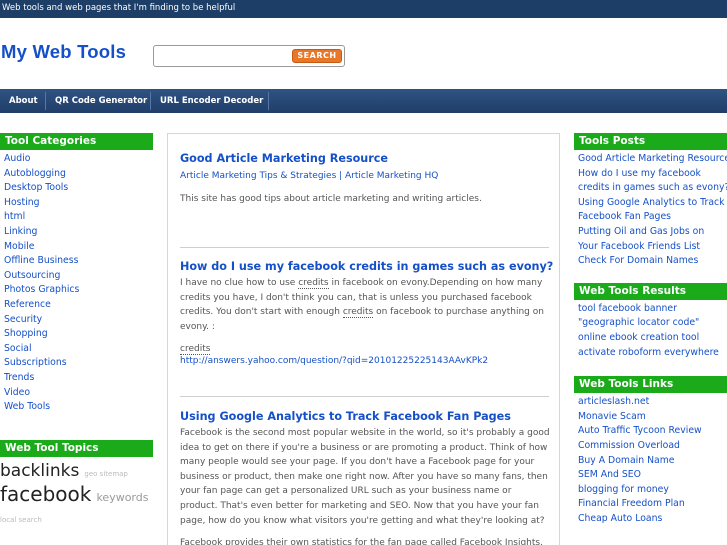 This screenshot has height=545, width=727. Describe the element at coordinates (650, 141) in the screenshot. I see `tools-posts-heading: Tools Posts` at that location.